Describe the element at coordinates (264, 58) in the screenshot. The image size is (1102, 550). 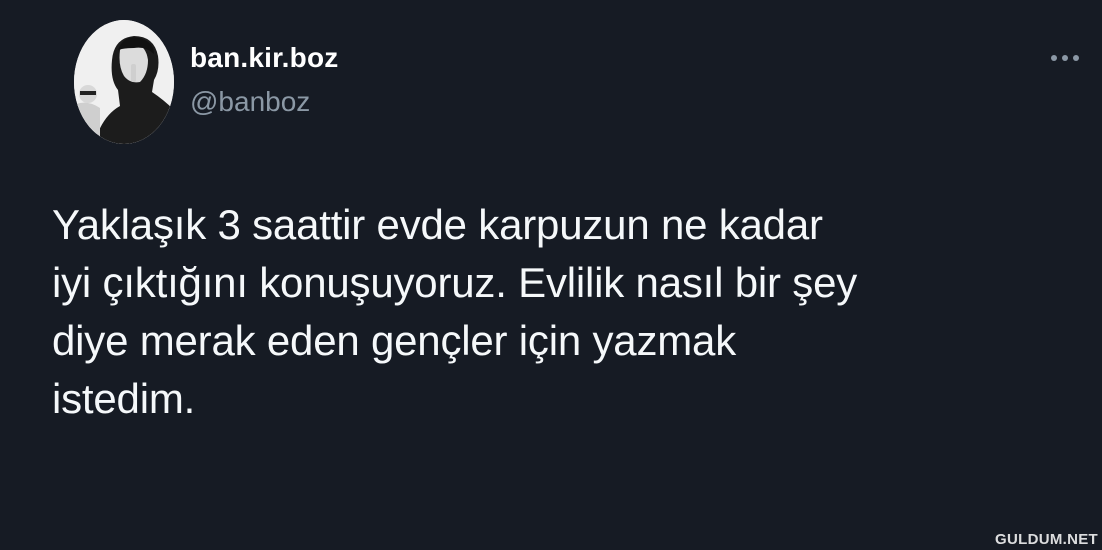
I see `author-display-name: ban.kir.boz` at that location.